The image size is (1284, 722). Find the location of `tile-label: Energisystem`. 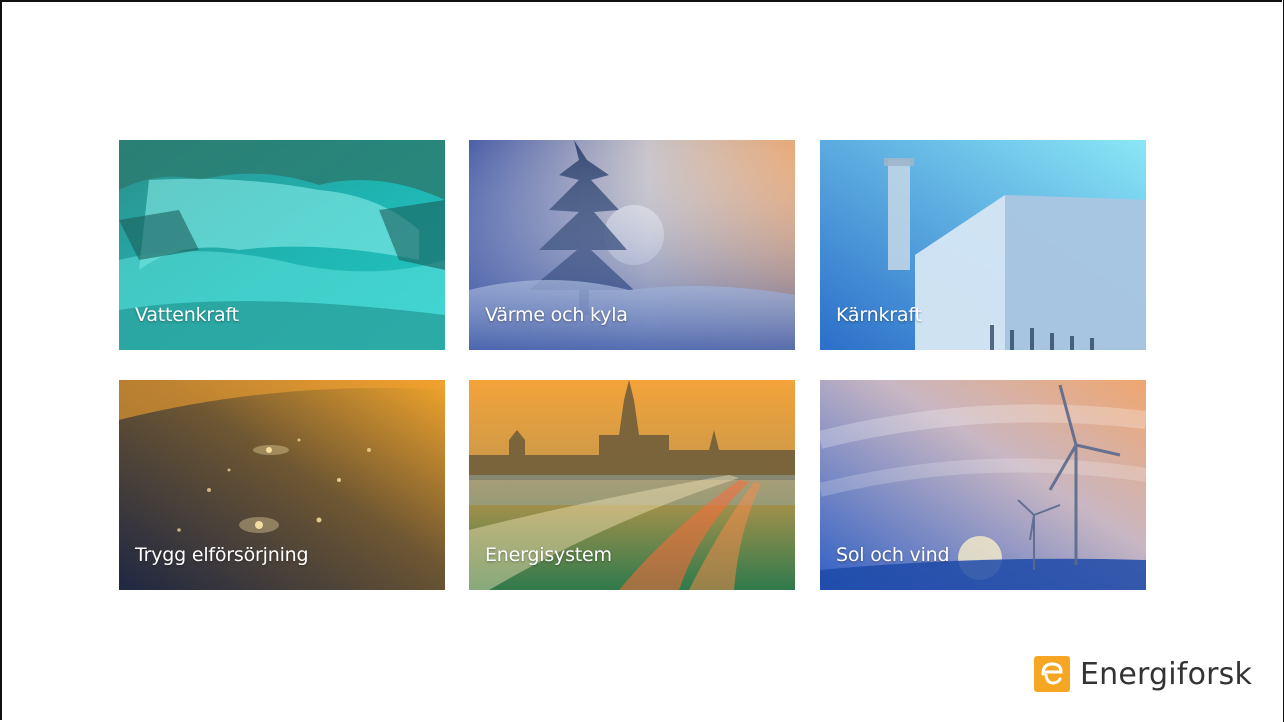

tile-label: Energisystem is located at coordinates (548, 555).